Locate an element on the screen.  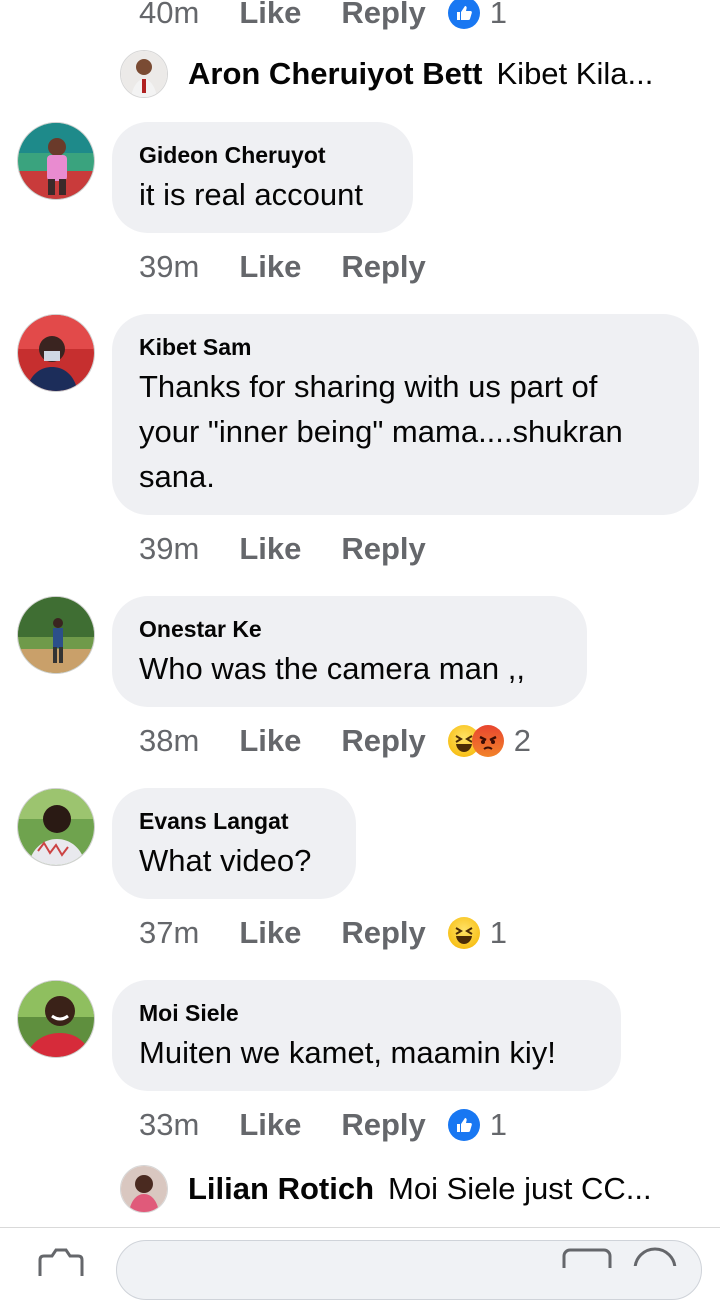
comment-author-name: Onestar Ke is located at coordinates (349, 629).